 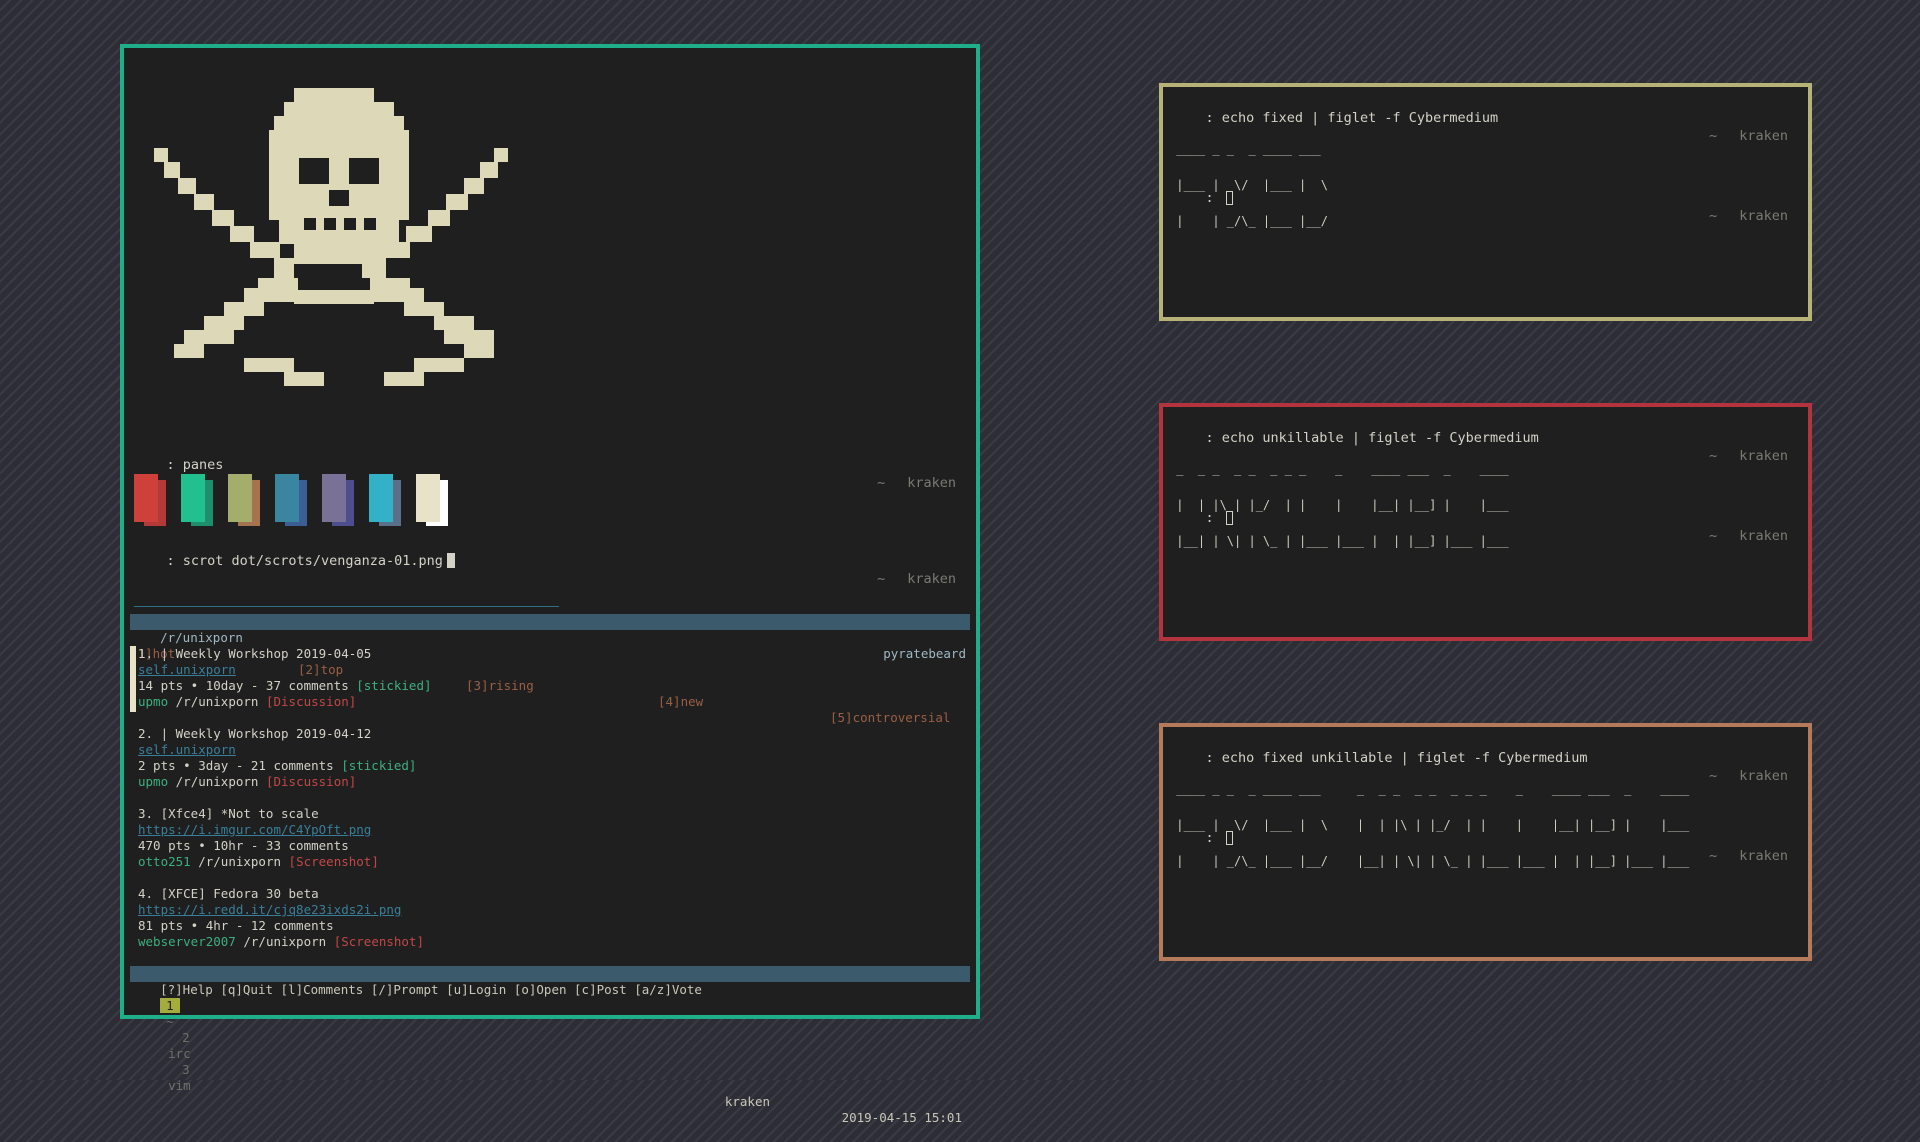 I want to click on post-meta-text: 81 pts • 4hr - 12 comments, so click(x=236, y=925).